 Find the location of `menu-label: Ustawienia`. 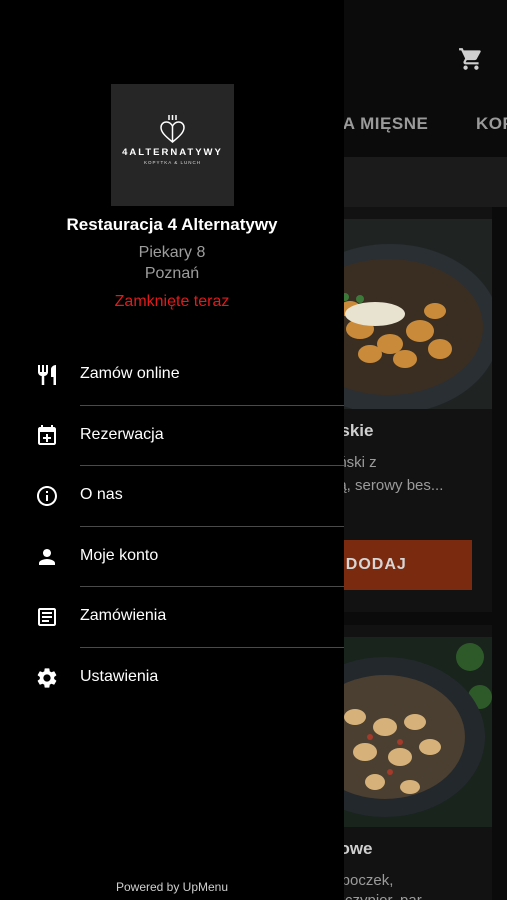

menu-label: Ustawienia is located at coordinates (119, 676).